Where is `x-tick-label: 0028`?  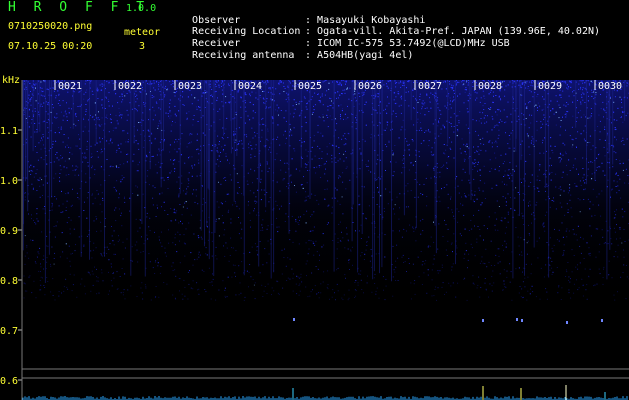
x-tick-label: 0028 is located at coordinates (490, 86).